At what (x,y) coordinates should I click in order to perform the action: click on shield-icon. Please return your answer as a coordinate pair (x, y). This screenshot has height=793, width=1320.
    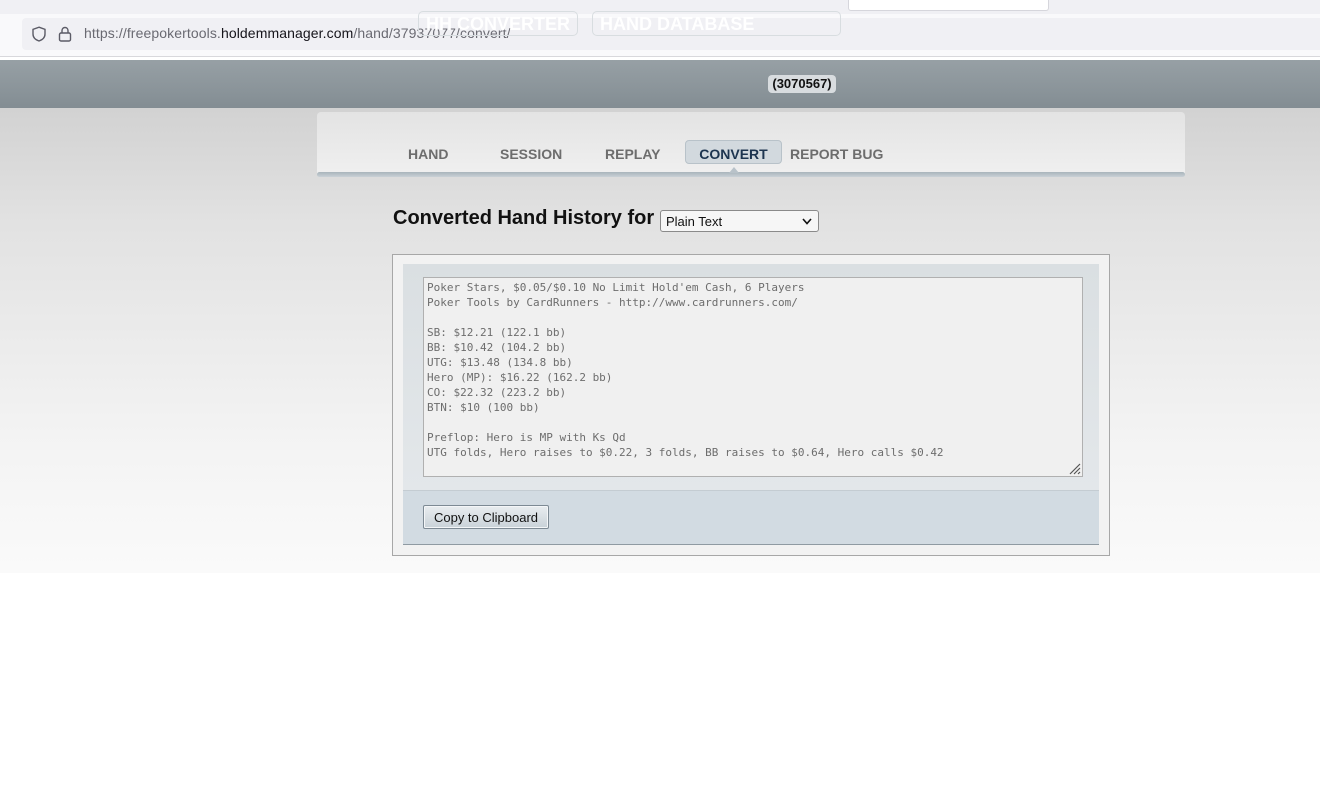
    Looking at the image, I should click on (39, 34).